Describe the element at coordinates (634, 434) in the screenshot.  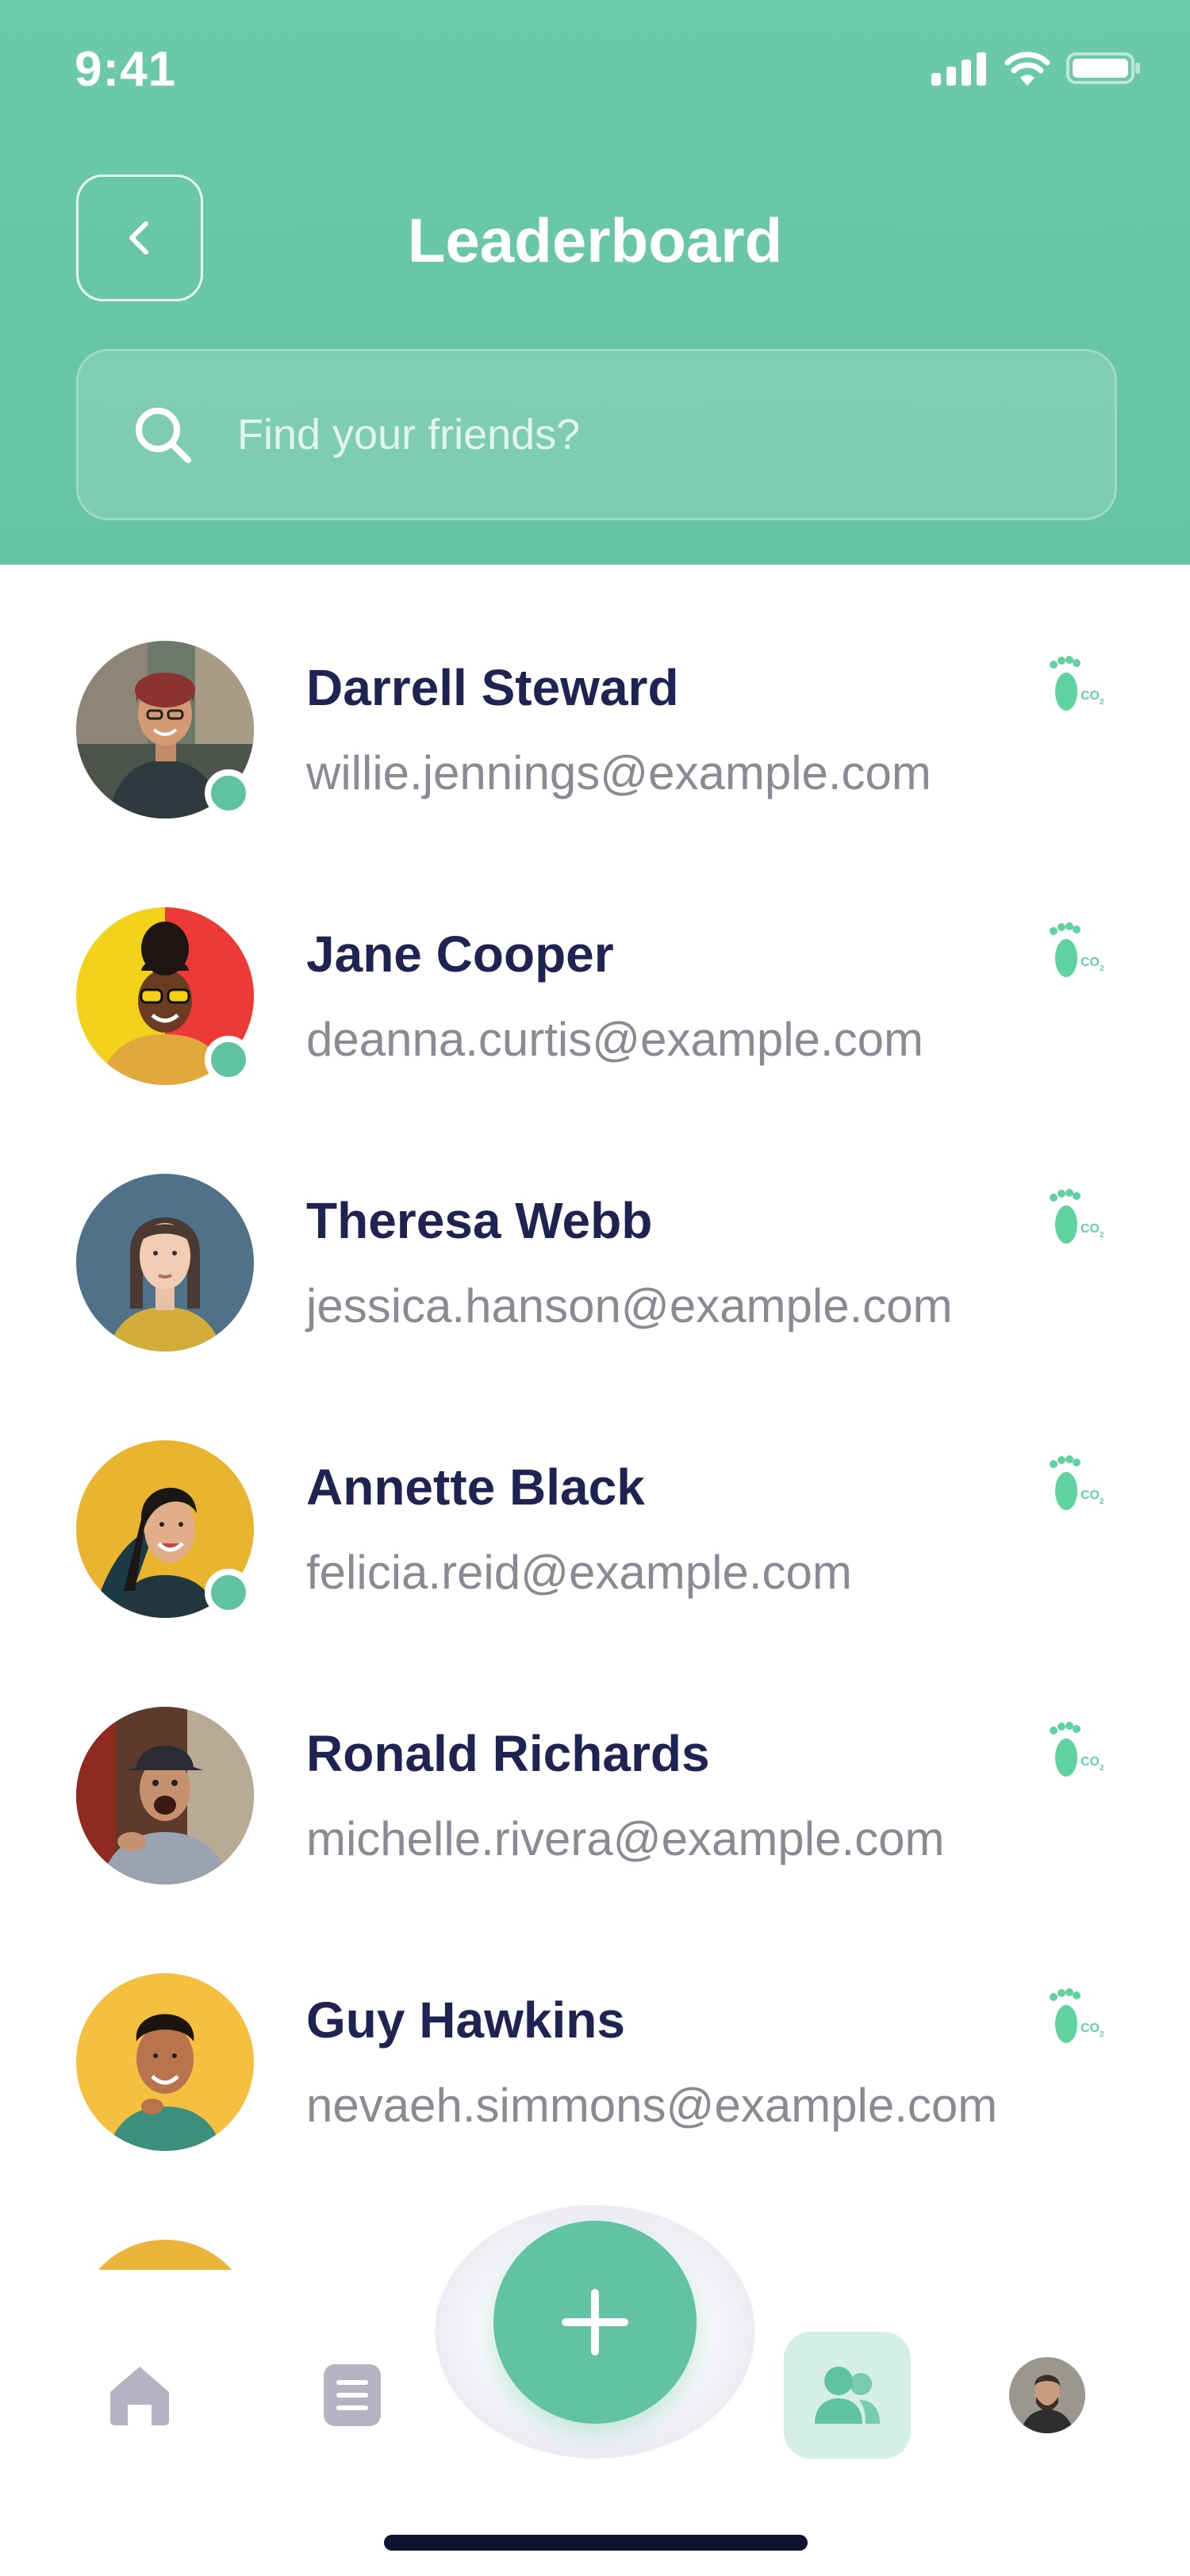
I see `search-input` at that location.